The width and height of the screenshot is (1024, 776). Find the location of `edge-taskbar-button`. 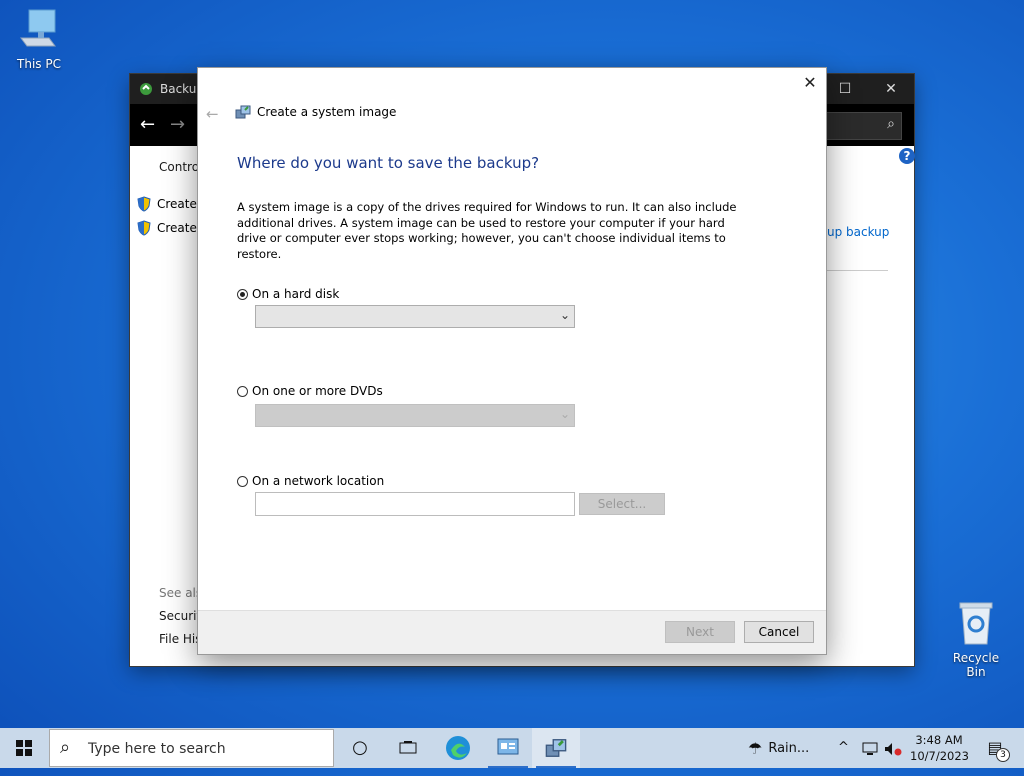

edge-taskbar-button is located at coordinates (458, 748).